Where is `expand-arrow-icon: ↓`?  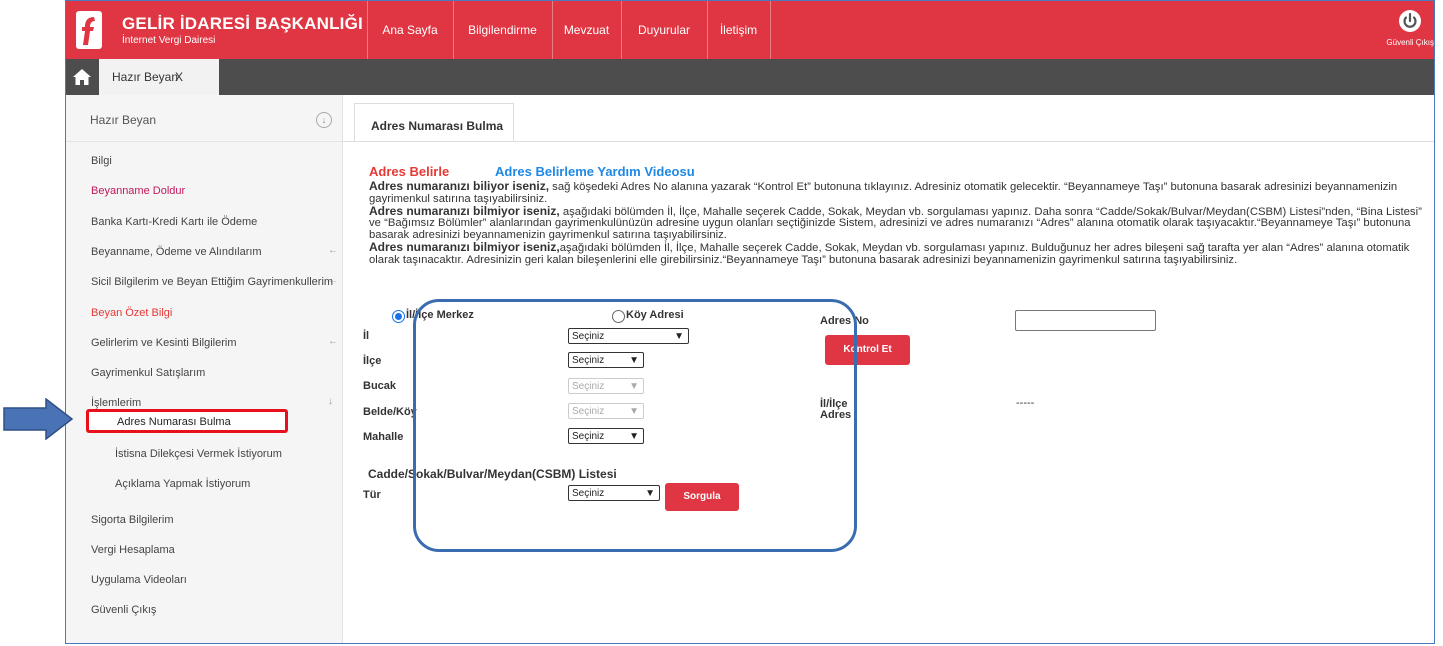 expand-arrow-icon: ↓ is located at coordinates (330, 401).